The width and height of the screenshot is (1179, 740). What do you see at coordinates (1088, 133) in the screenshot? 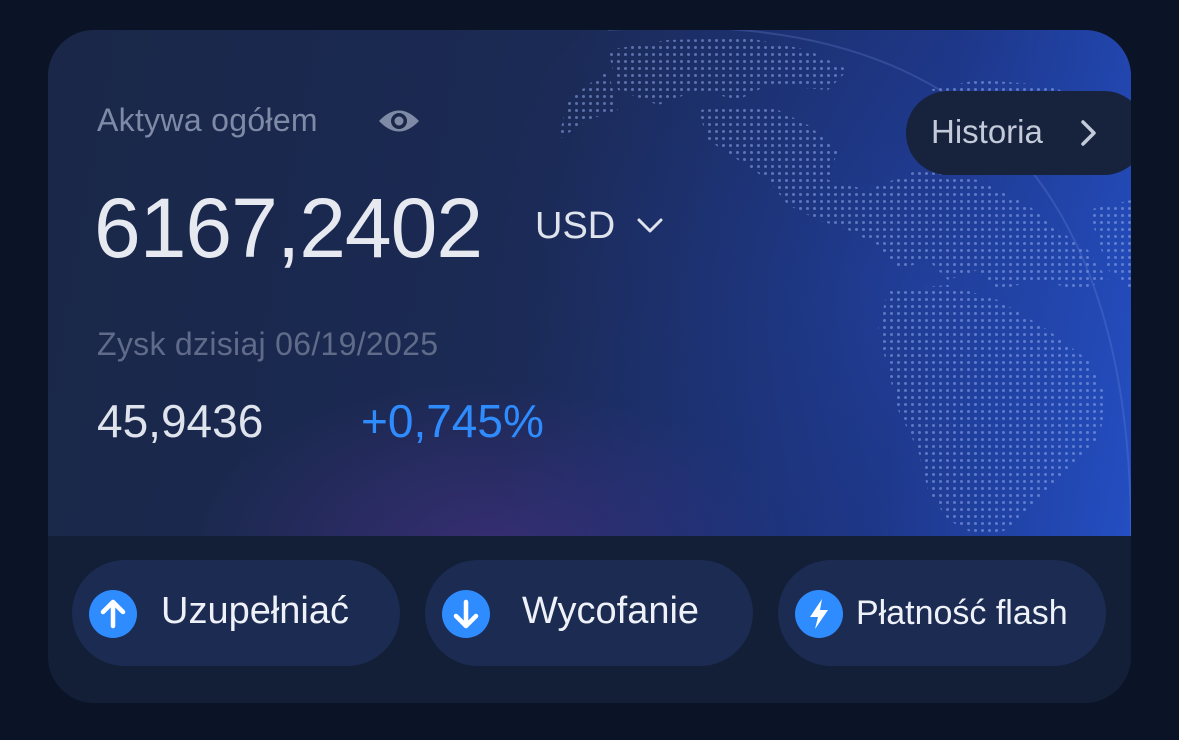
I see `chevron-right-icon` at bounding box center [1088, 133].